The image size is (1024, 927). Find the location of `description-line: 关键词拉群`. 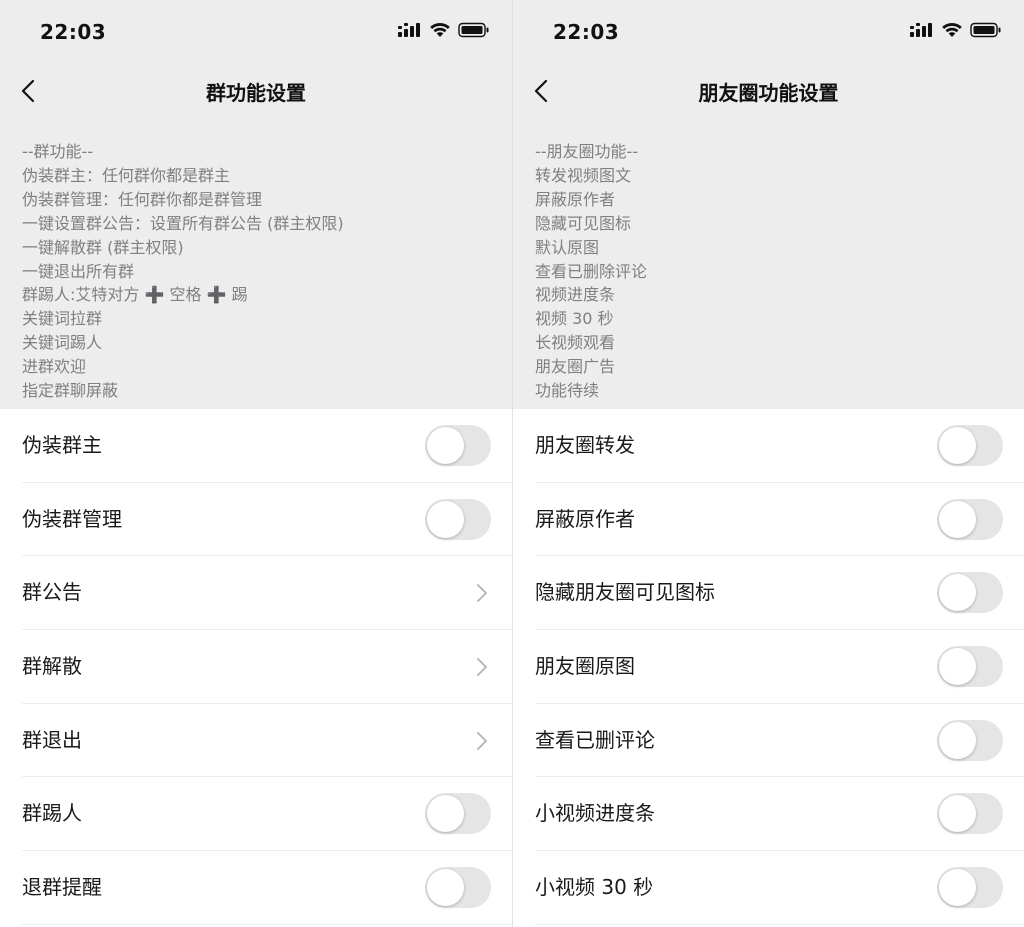

description-line: 关键词拉群 is located at coordinates (62, 319).